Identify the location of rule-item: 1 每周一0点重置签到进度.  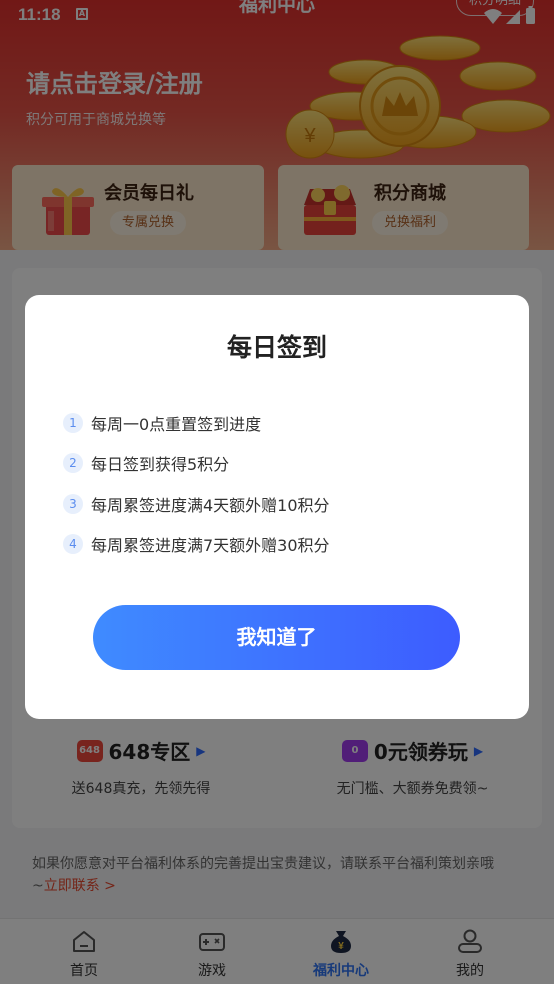
(162, 423).